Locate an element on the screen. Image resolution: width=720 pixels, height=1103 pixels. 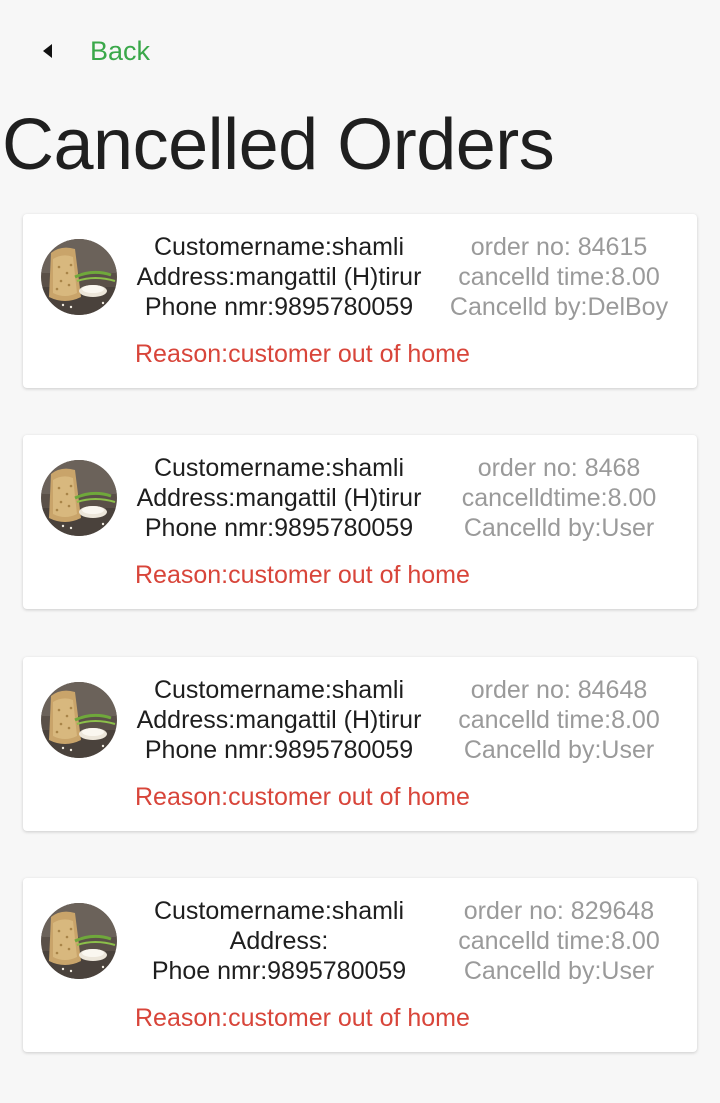
back-label: Back is located at coordinates (120, 50).